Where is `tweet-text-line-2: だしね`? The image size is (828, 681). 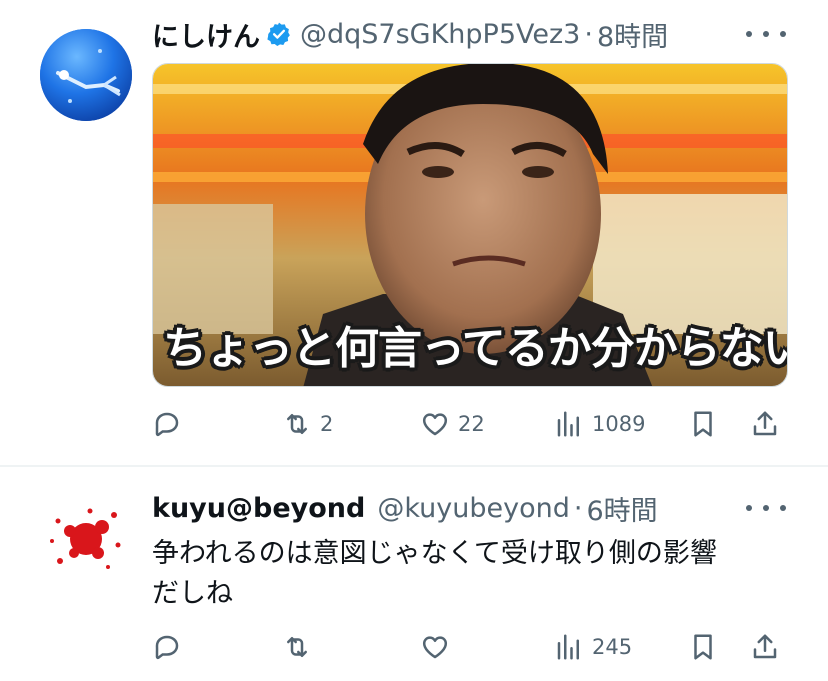
tweet-text-line-2: だしね is located at coordinates (192, 593).